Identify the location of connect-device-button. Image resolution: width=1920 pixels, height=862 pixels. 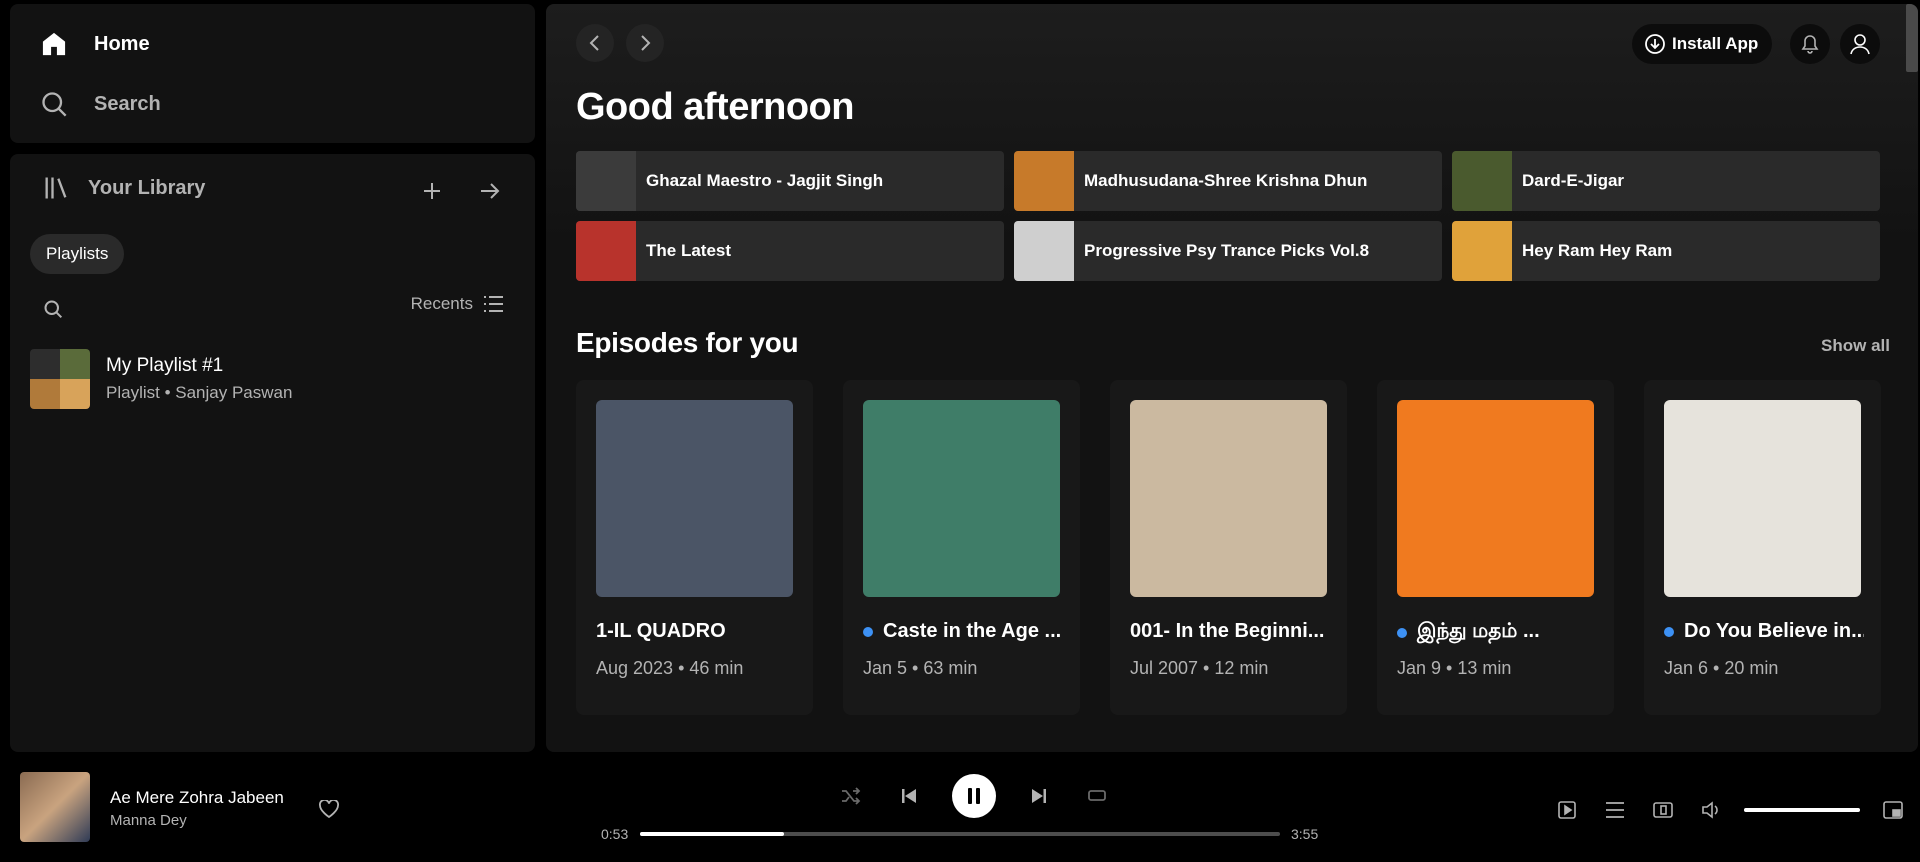
(1663, 810).